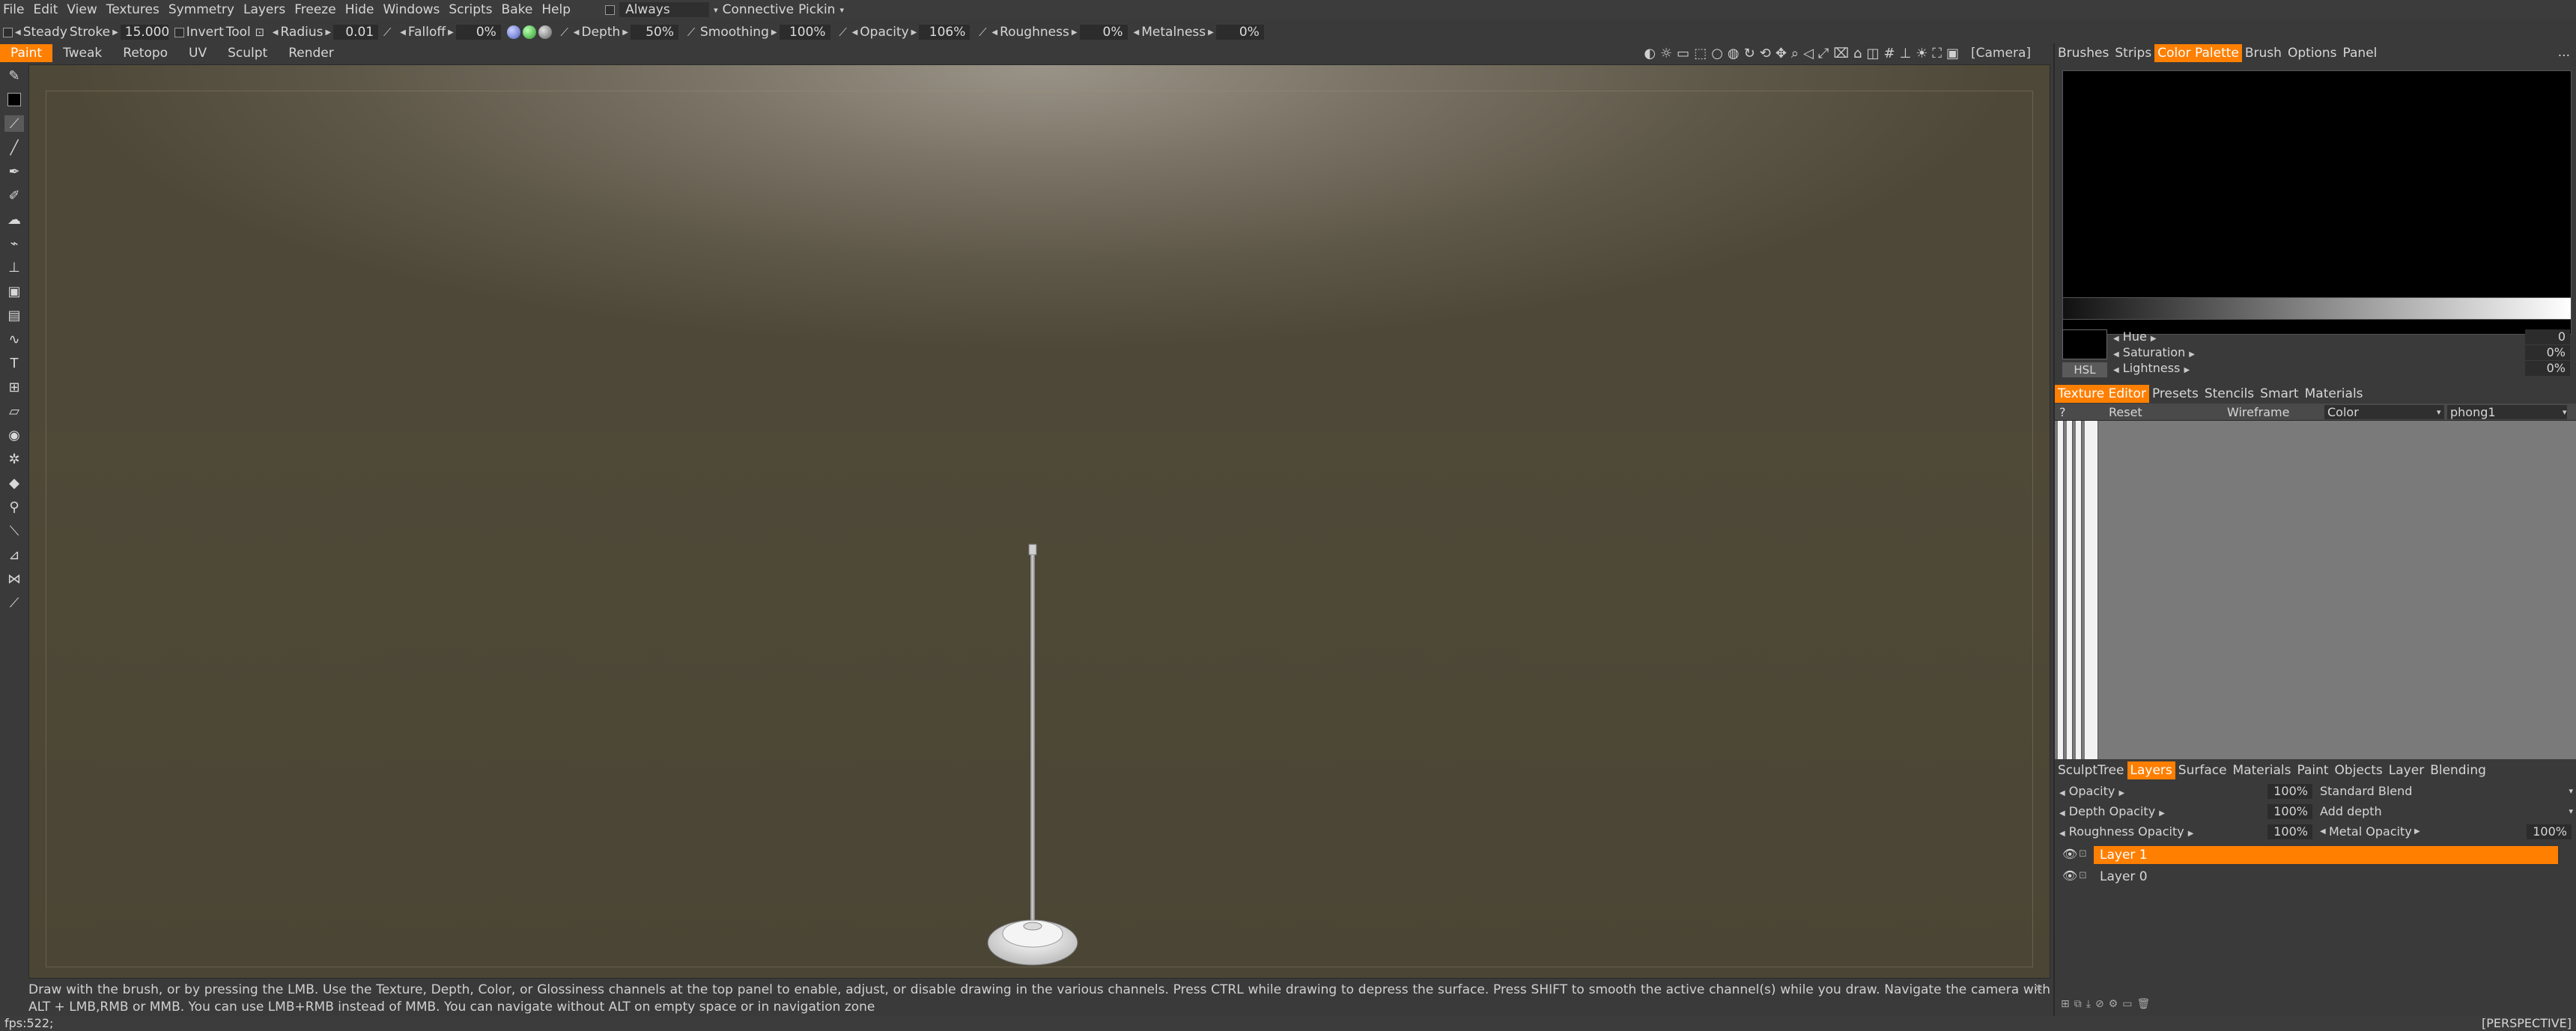 The image size is (2576, 1031). What do you see at coordinates (2069, 876) in the screenshot?
I see `visibility-eye-icon: 👁` at bounding box center [2069, 876].